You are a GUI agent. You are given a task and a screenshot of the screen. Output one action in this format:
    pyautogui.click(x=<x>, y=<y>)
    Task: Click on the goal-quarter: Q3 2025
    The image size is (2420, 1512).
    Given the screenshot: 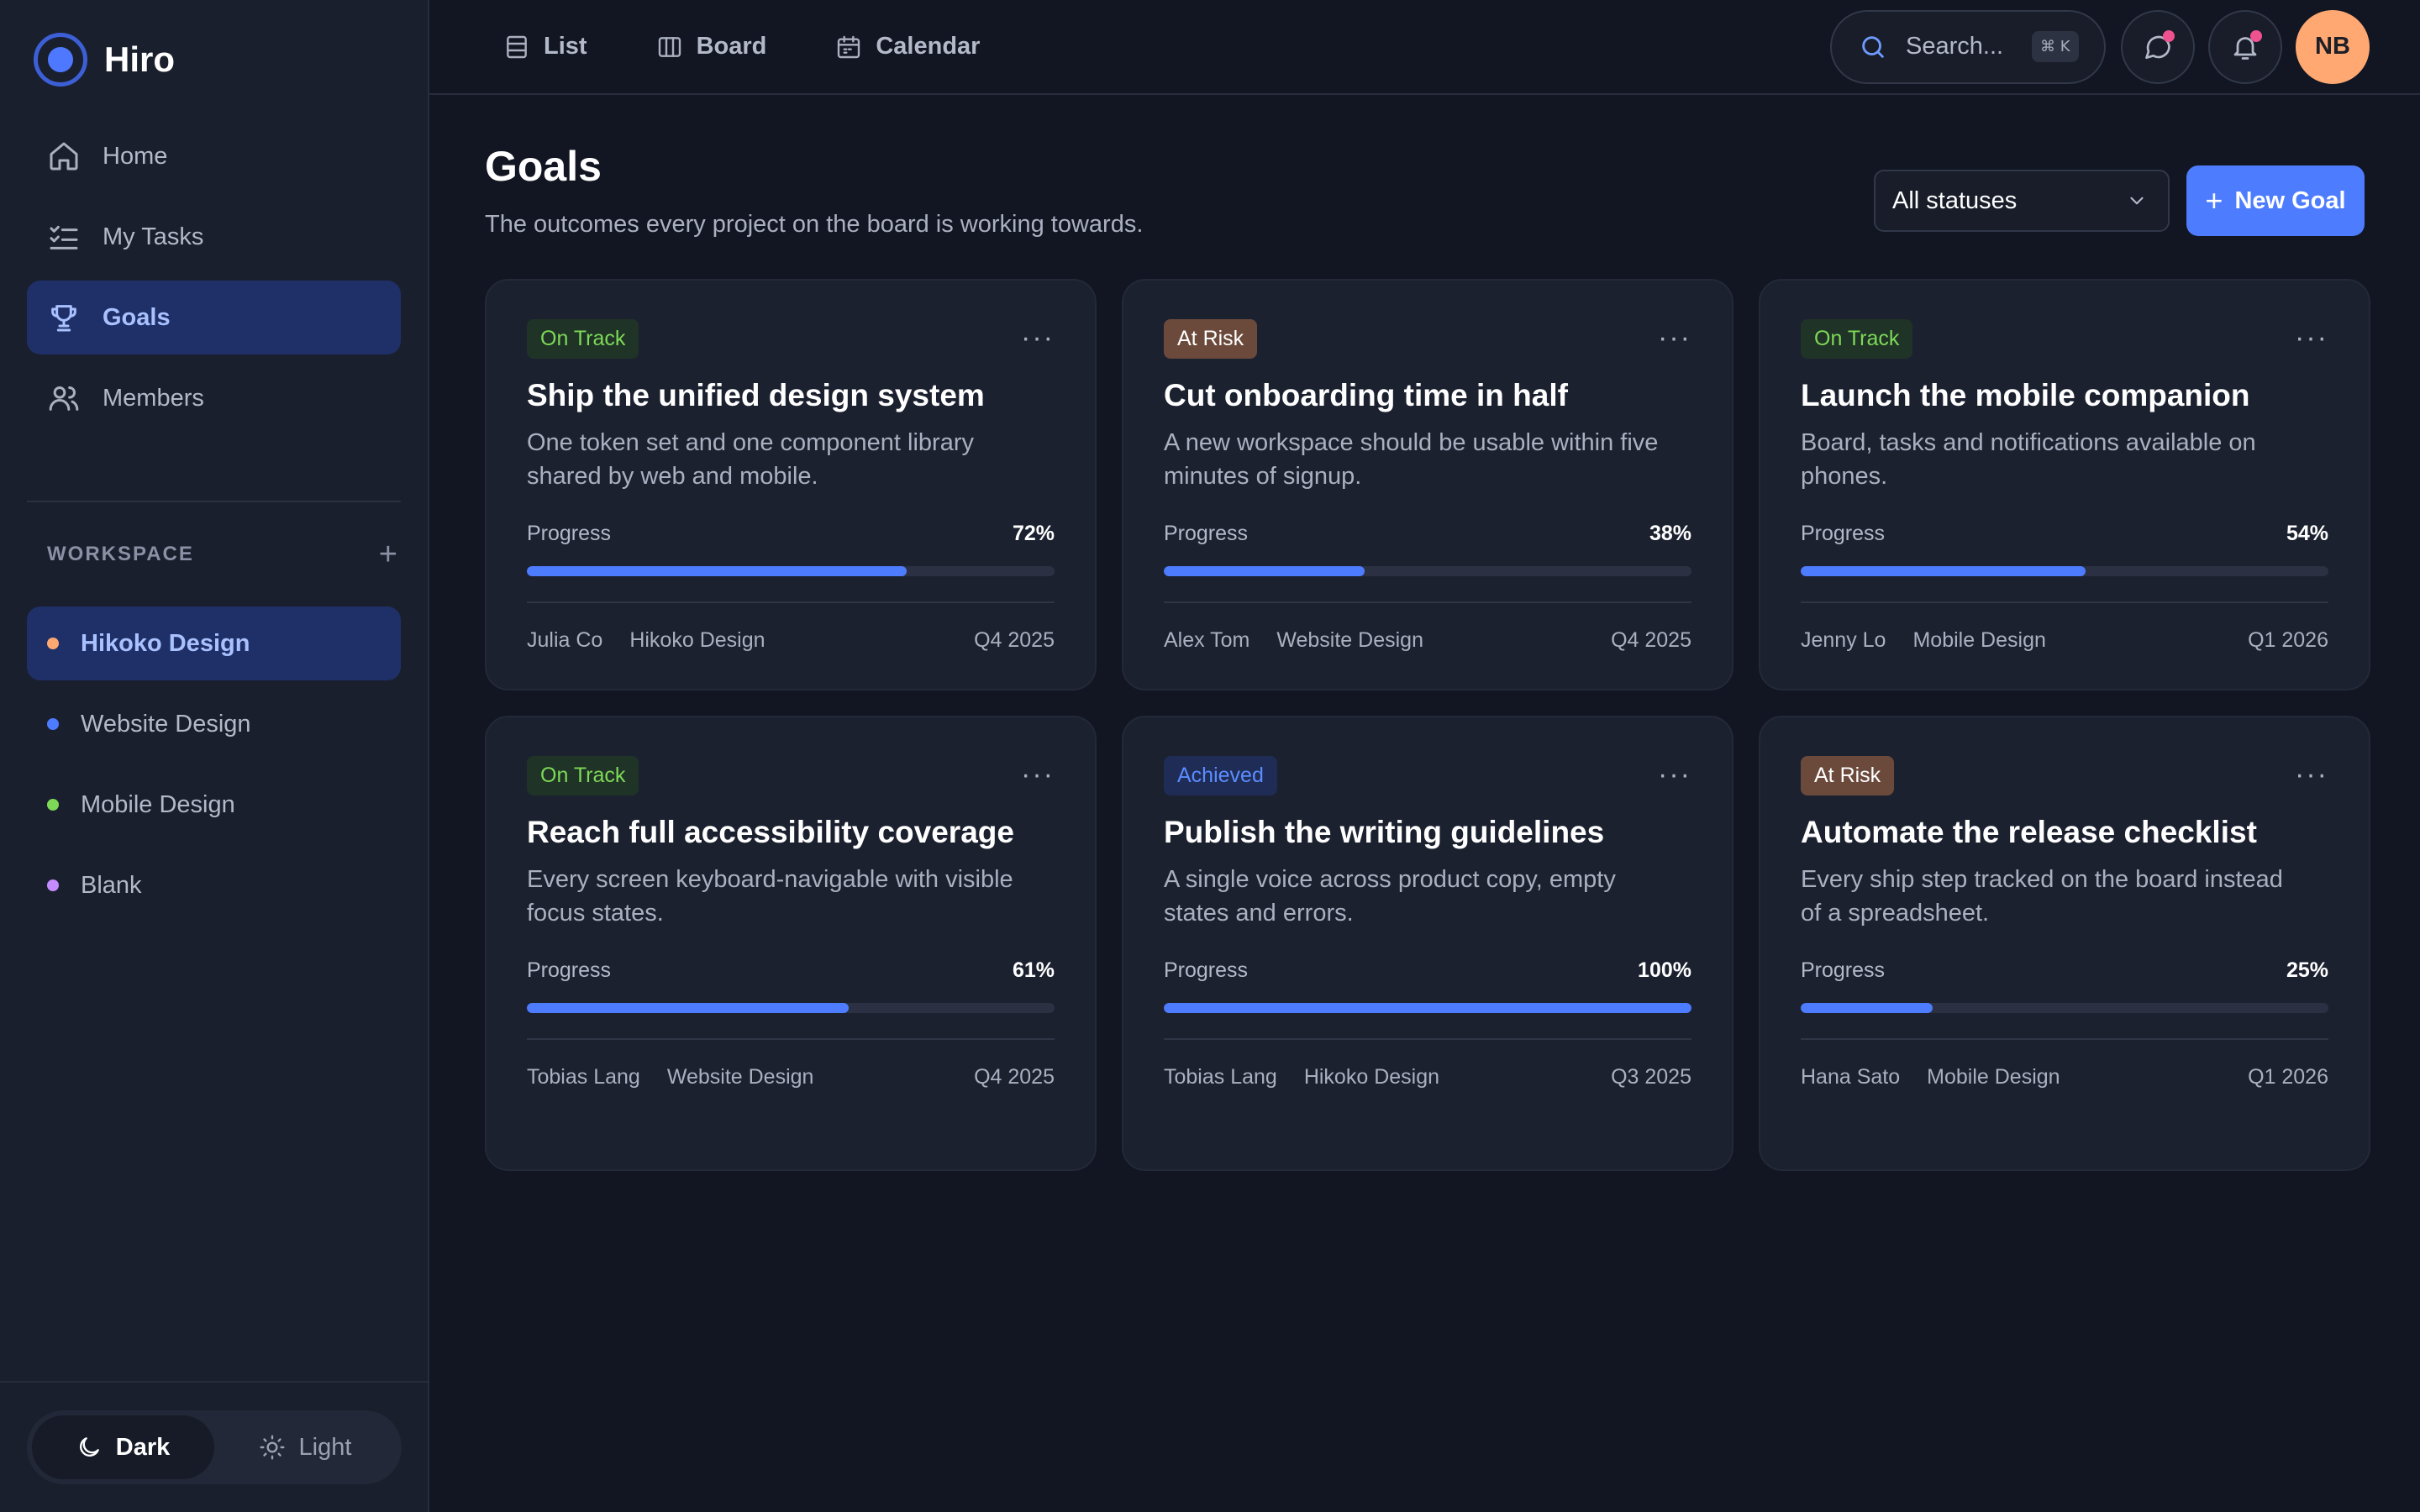 What is the action you would take?
    pyautogui.click(x=1651, y=1077)
    